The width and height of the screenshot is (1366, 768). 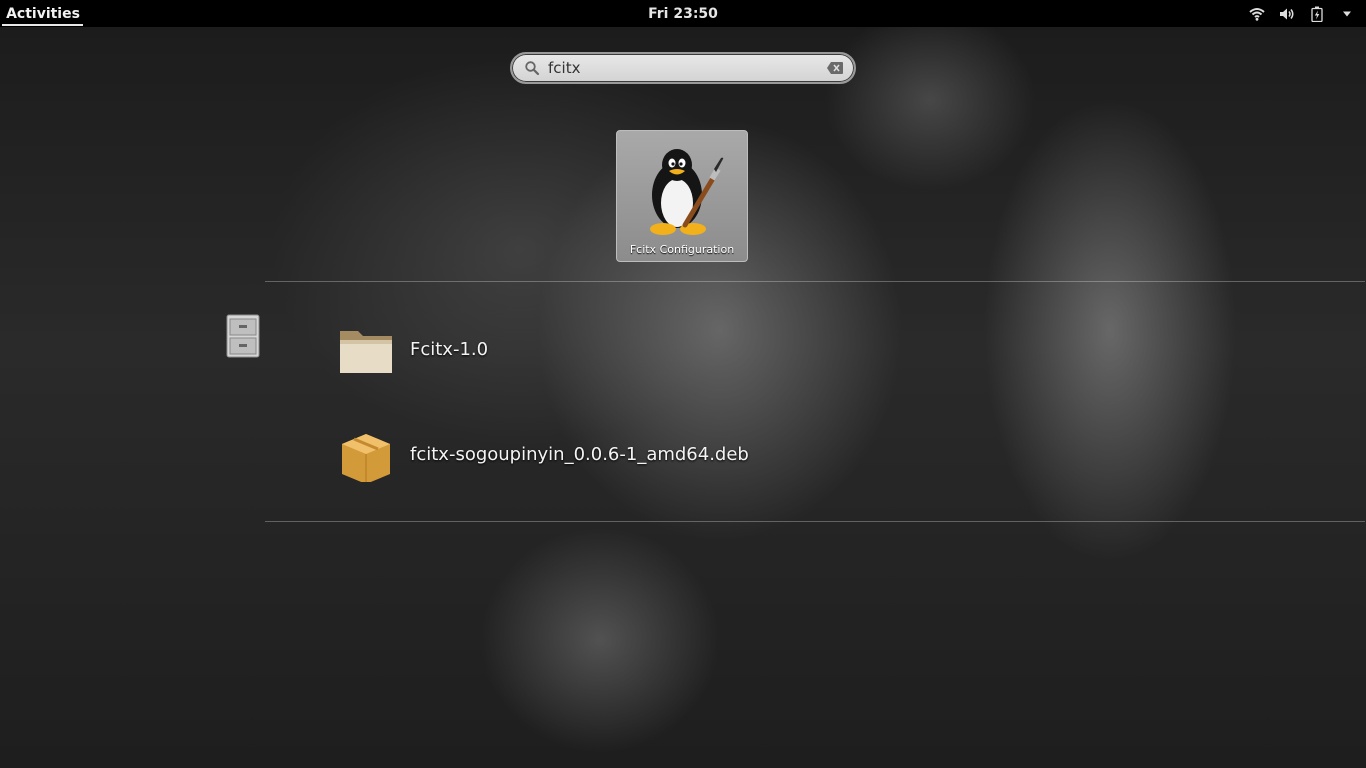 What do you see at coordinates (1257, 14) in the screenshot?
I see `wifi-icon` at bounding box center [1257, 14].